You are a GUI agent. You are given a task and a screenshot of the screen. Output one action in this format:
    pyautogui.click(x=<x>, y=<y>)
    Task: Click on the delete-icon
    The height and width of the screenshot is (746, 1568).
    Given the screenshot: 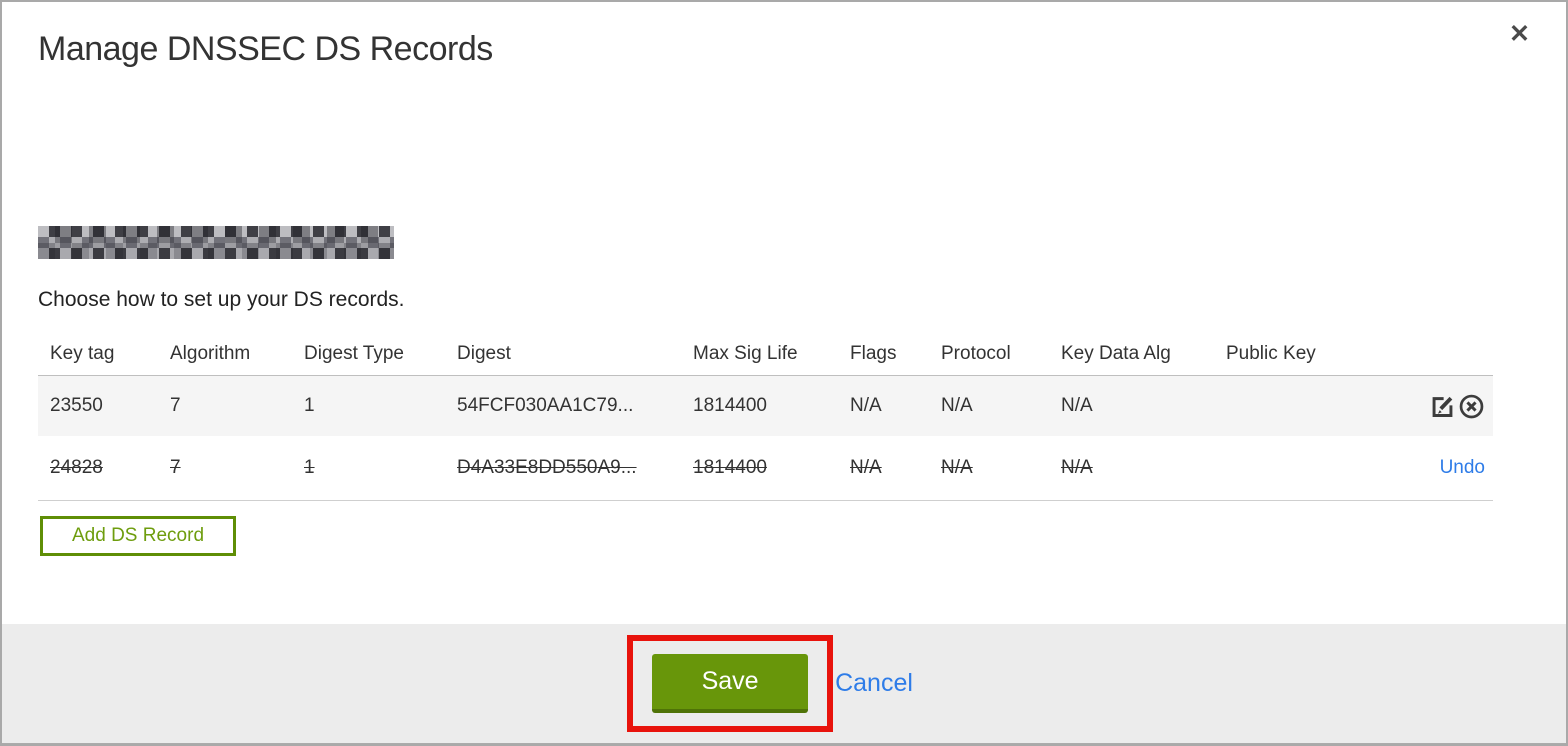 What is the action you would take?
    pyautogui.click(x=1471, y=406)
    